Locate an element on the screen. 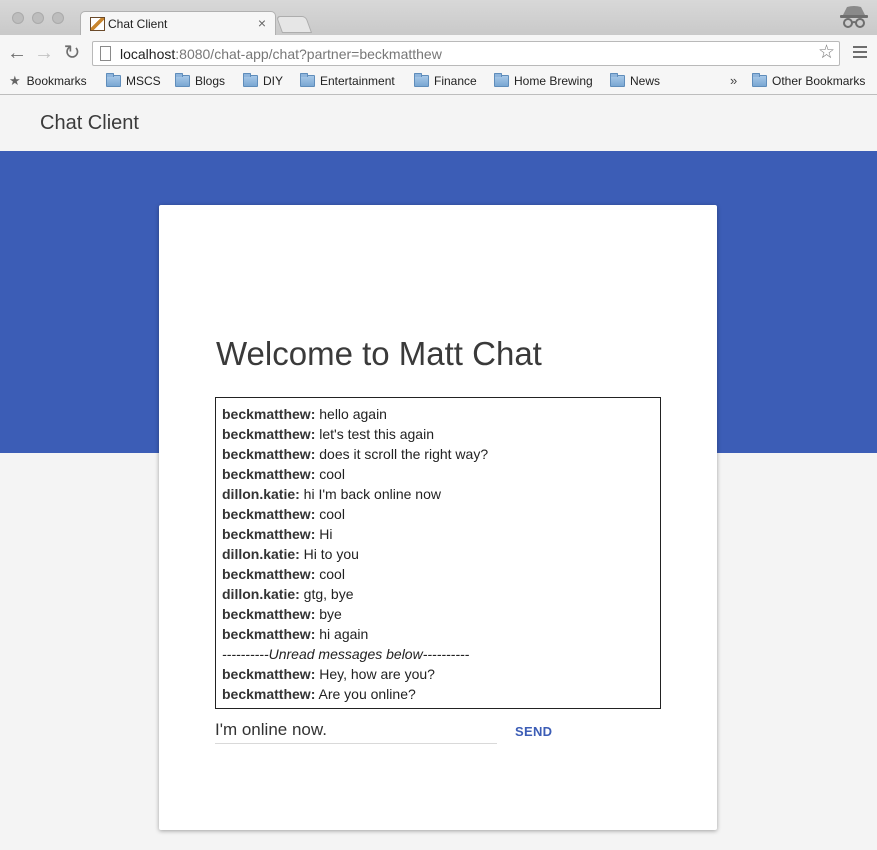  minimize-window-button is located at coordinates (38, 18).